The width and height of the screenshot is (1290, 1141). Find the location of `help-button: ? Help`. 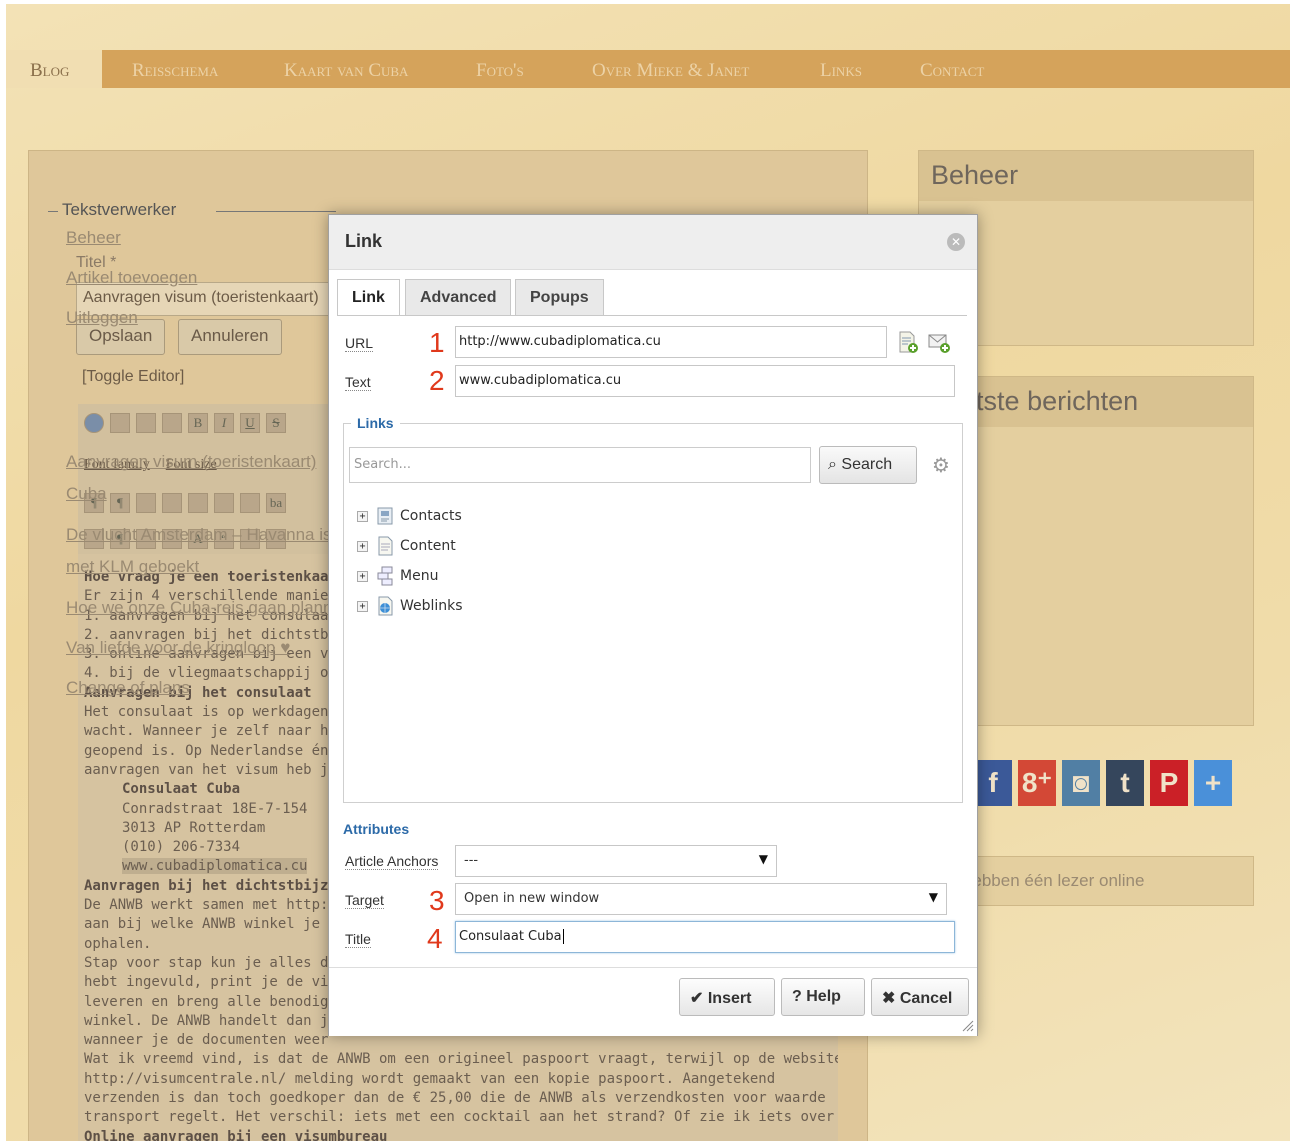

help-button: ? Help is located at coordinates (823, 997).